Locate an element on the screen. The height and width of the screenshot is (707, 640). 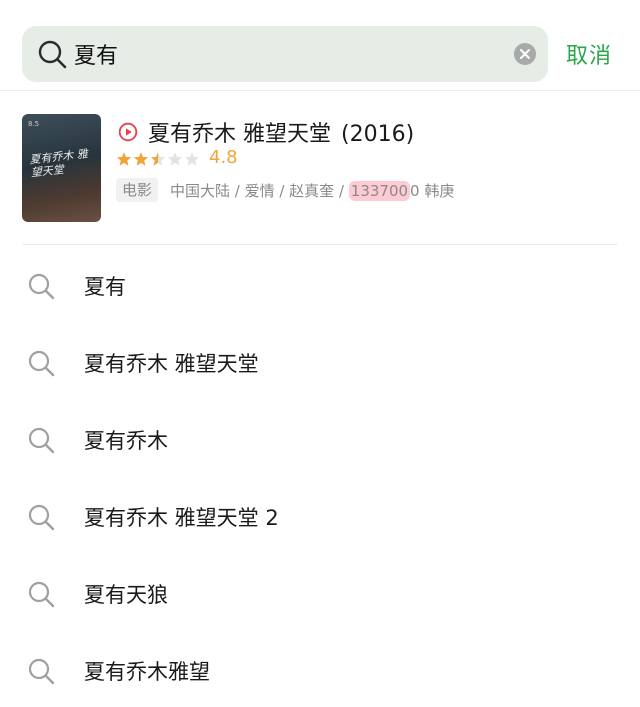
suggestion-text: 夏有天狼 is located at coordinates (126, 595).